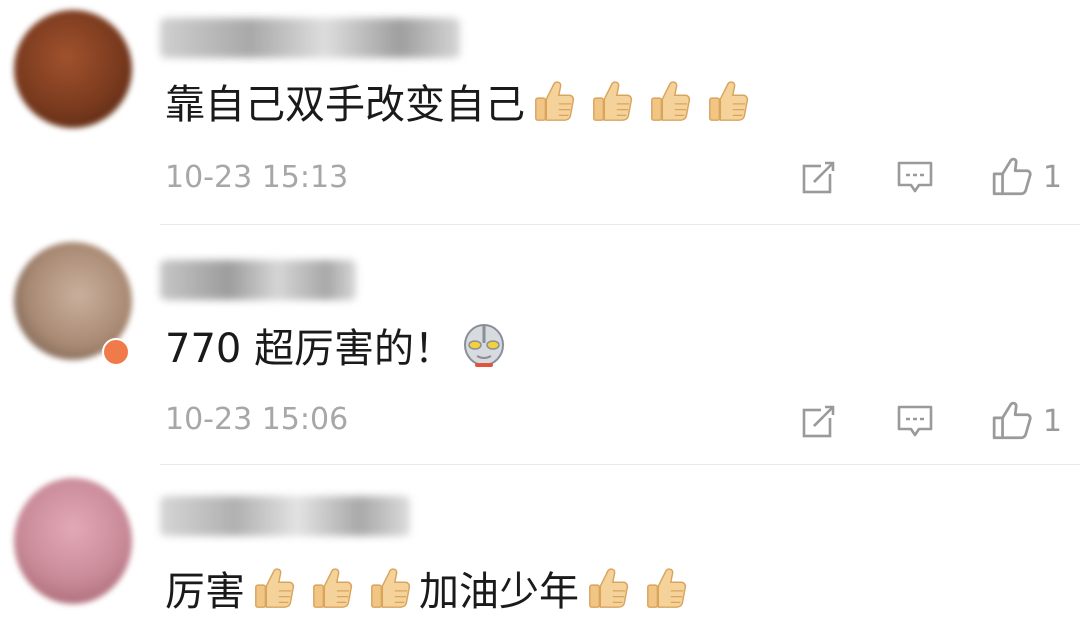  What do you see at coordinates (257, 419) in the screenshot?
I see `comment-timestamp: 10-23 15:06` at bounding box center [257, 419].